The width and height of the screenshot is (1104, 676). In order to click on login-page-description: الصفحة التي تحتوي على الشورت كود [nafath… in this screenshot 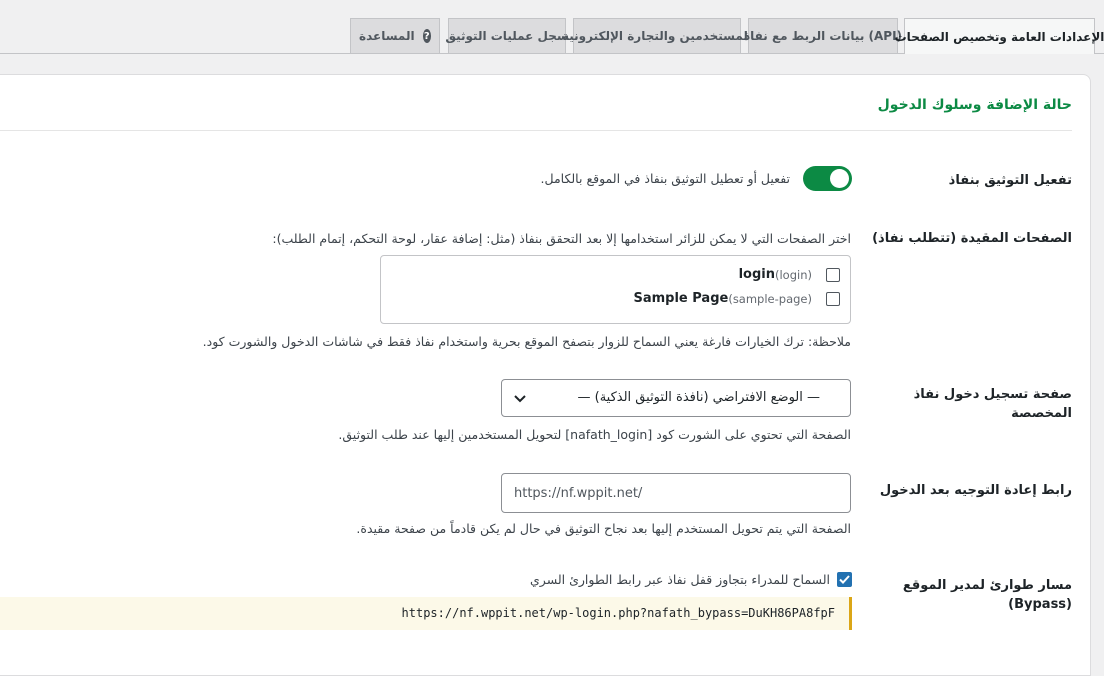, I will do `click(594, 434)`.